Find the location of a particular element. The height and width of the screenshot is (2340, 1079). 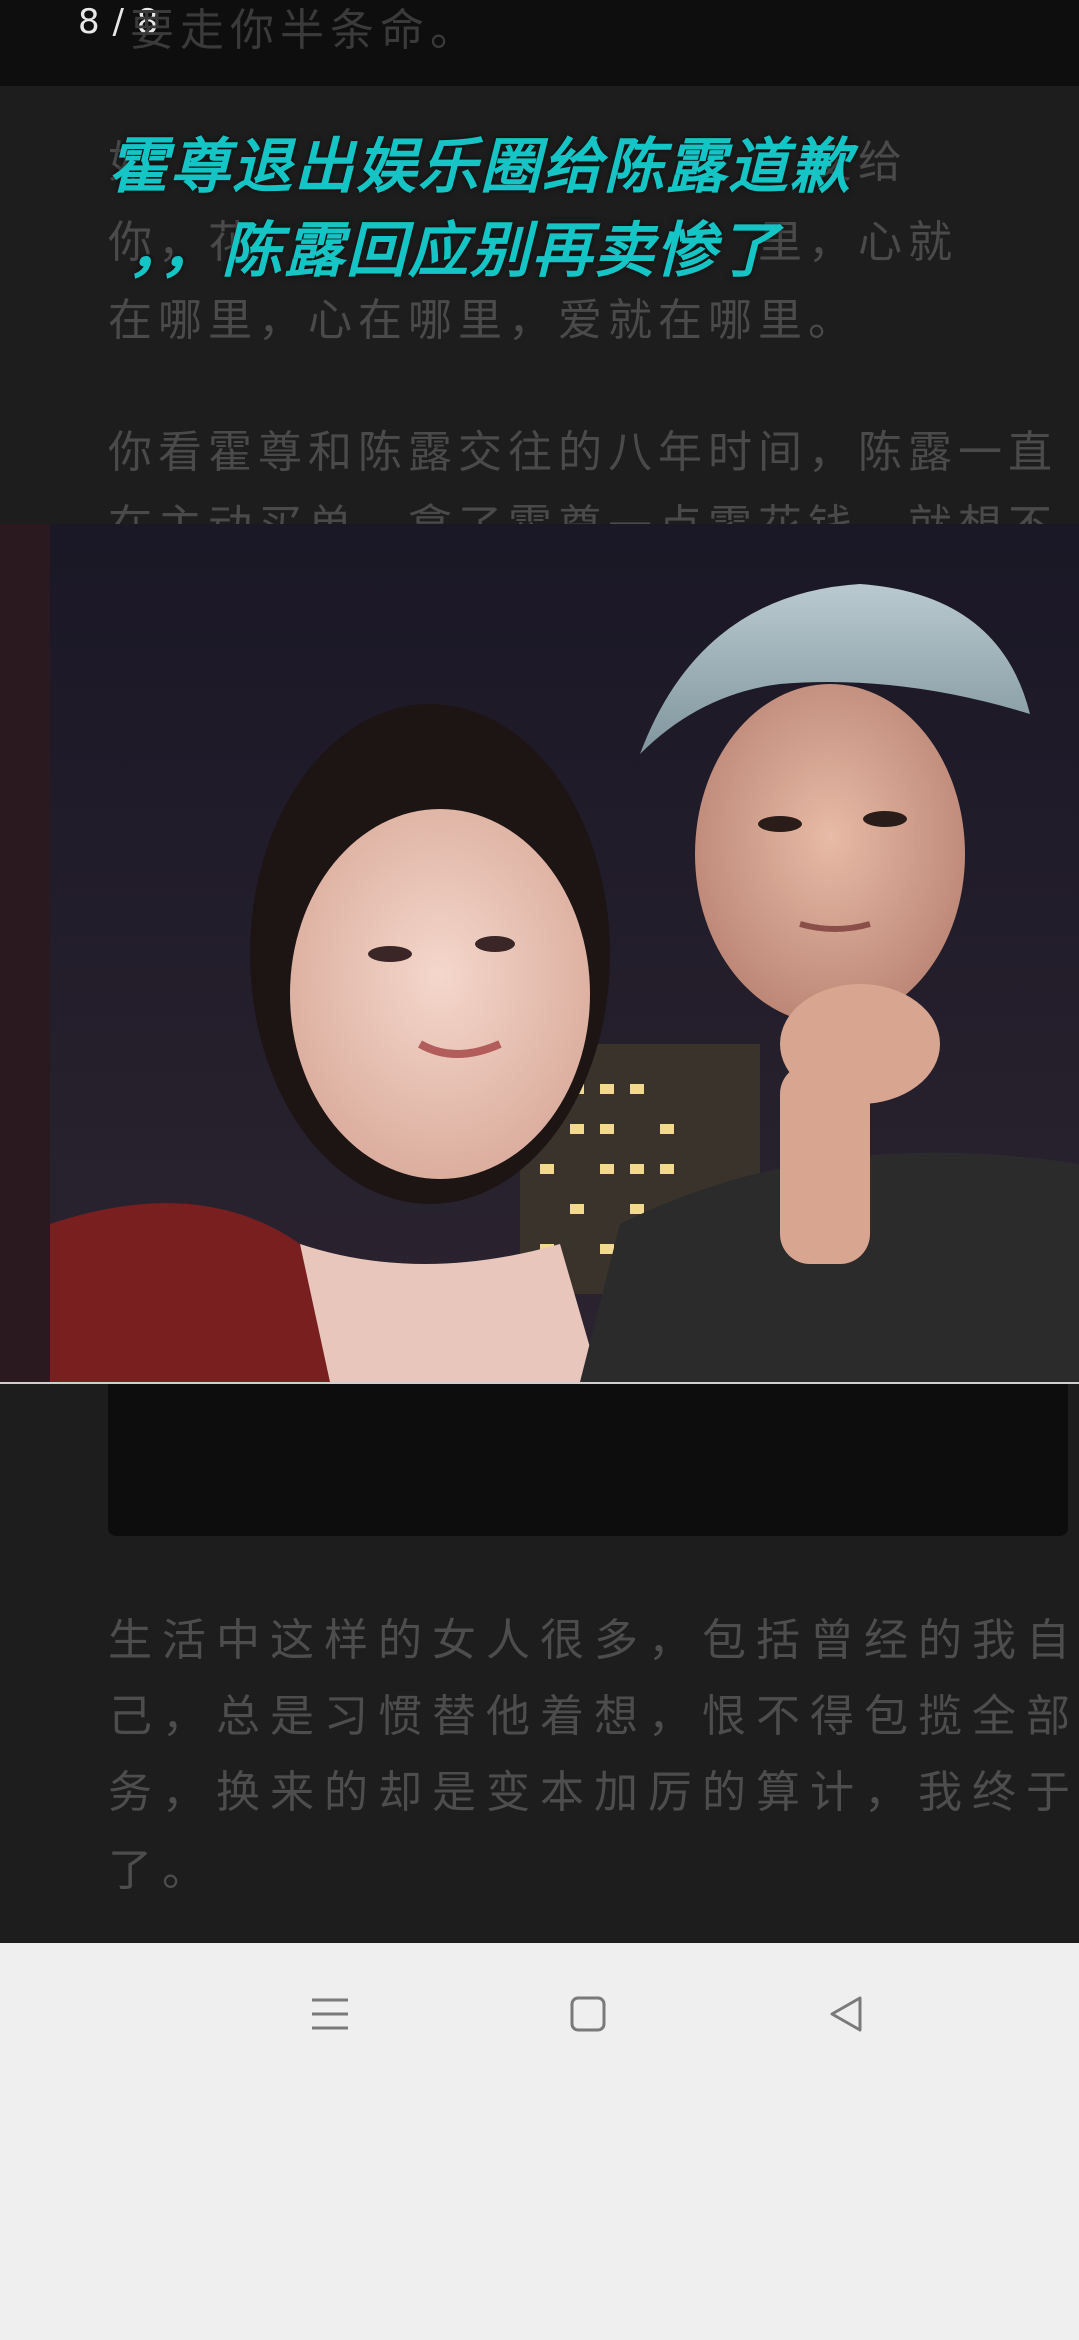

article-line: 在哪里，心在哪里，爱就在哪里。 is located at coordinates (483, 320).